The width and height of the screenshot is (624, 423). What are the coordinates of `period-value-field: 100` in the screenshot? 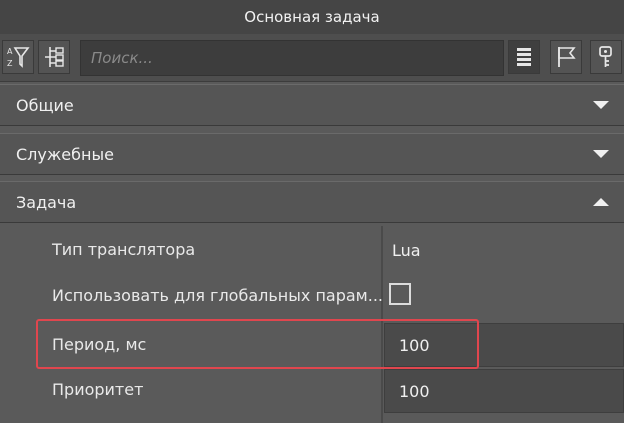 It's located at (504, 345).